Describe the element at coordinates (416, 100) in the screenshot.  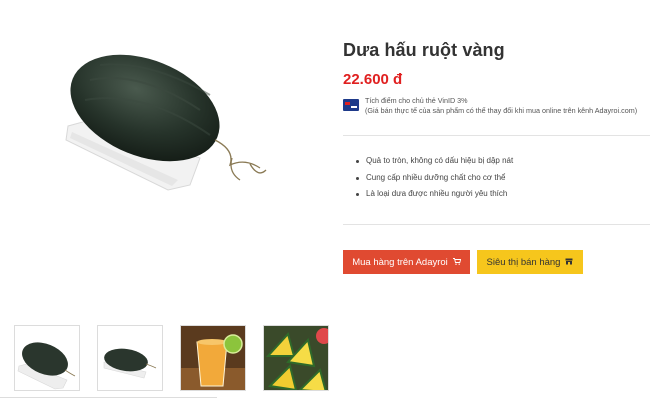
I see `vinid-points-text: Tích điểm cho chủ thẻ VinID 3%` at that location.